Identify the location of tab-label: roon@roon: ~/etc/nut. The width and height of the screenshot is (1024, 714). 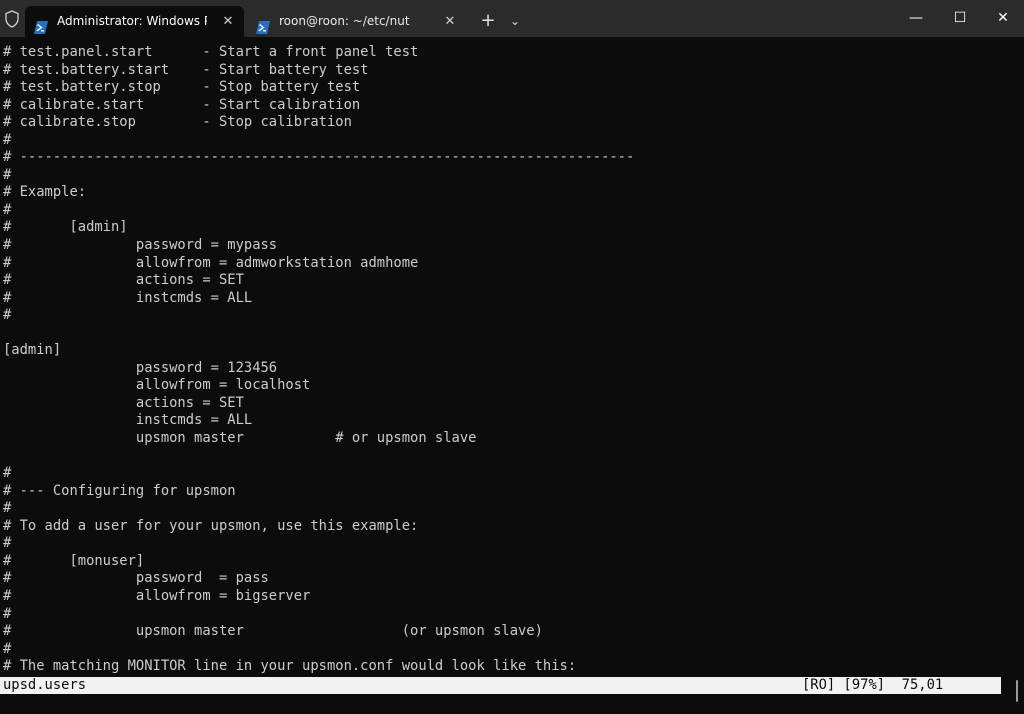
(344, 21).